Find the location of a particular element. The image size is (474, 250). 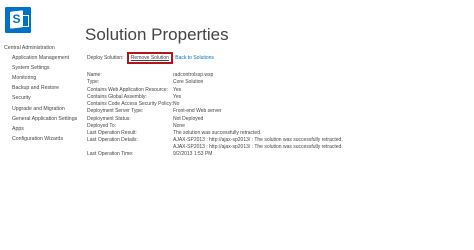

property-value-line: Front-end Web server is located at coordinates (197, 111).